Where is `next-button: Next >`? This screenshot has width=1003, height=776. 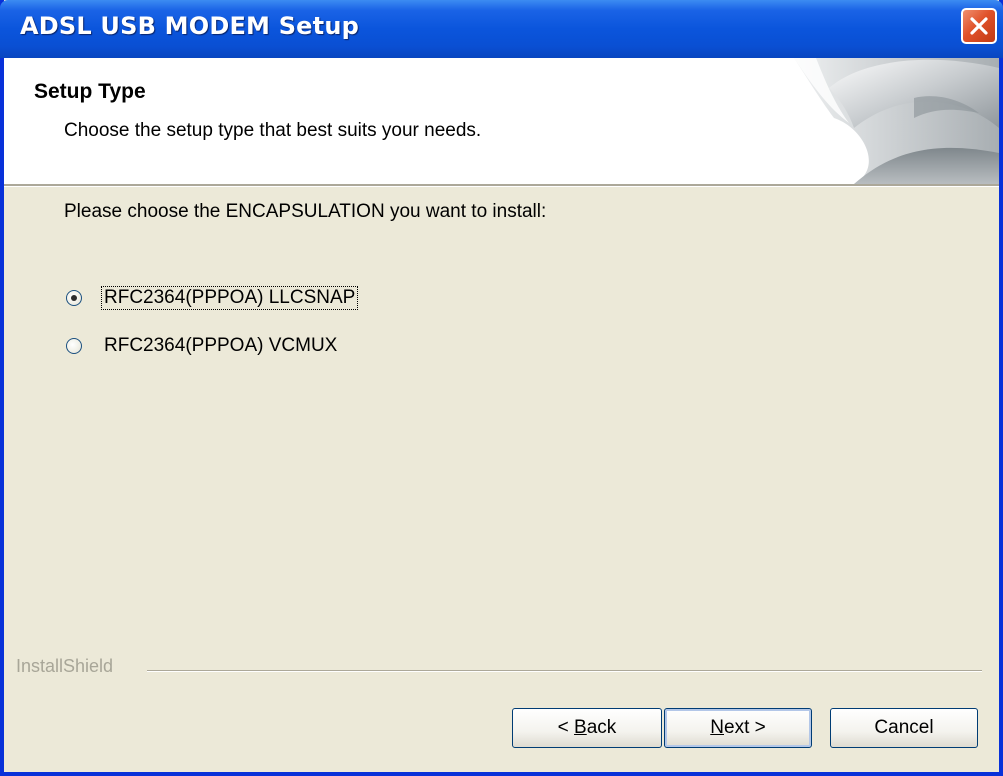
next-button: Next > is located at coordinates (738, 728).